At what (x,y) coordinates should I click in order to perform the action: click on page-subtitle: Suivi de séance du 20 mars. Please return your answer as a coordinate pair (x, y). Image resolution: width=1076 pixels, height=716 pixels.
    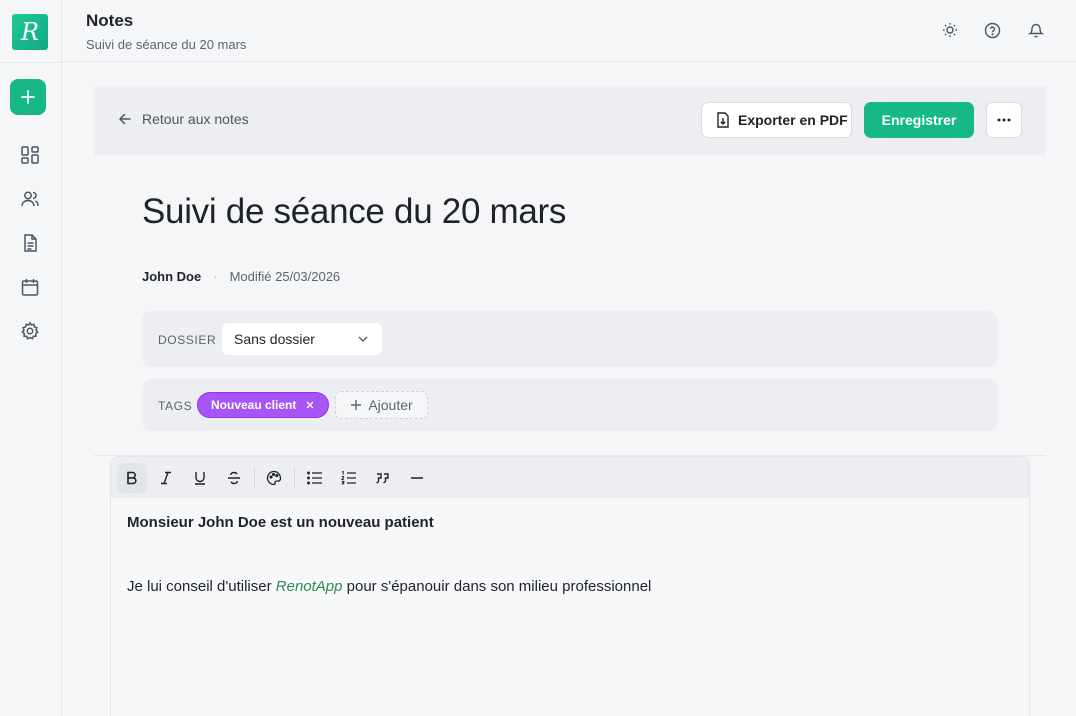
    Looking at the image, I should click on (166, 44).